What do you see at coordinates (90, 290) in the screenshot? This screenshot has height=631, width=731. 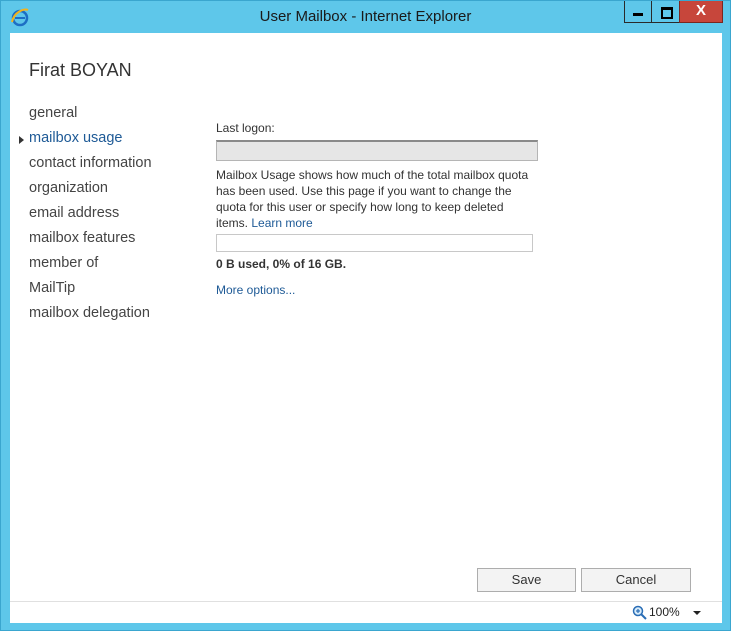 I see `nav-item-mailtip: MailTip` at bounding box center [90, 290].